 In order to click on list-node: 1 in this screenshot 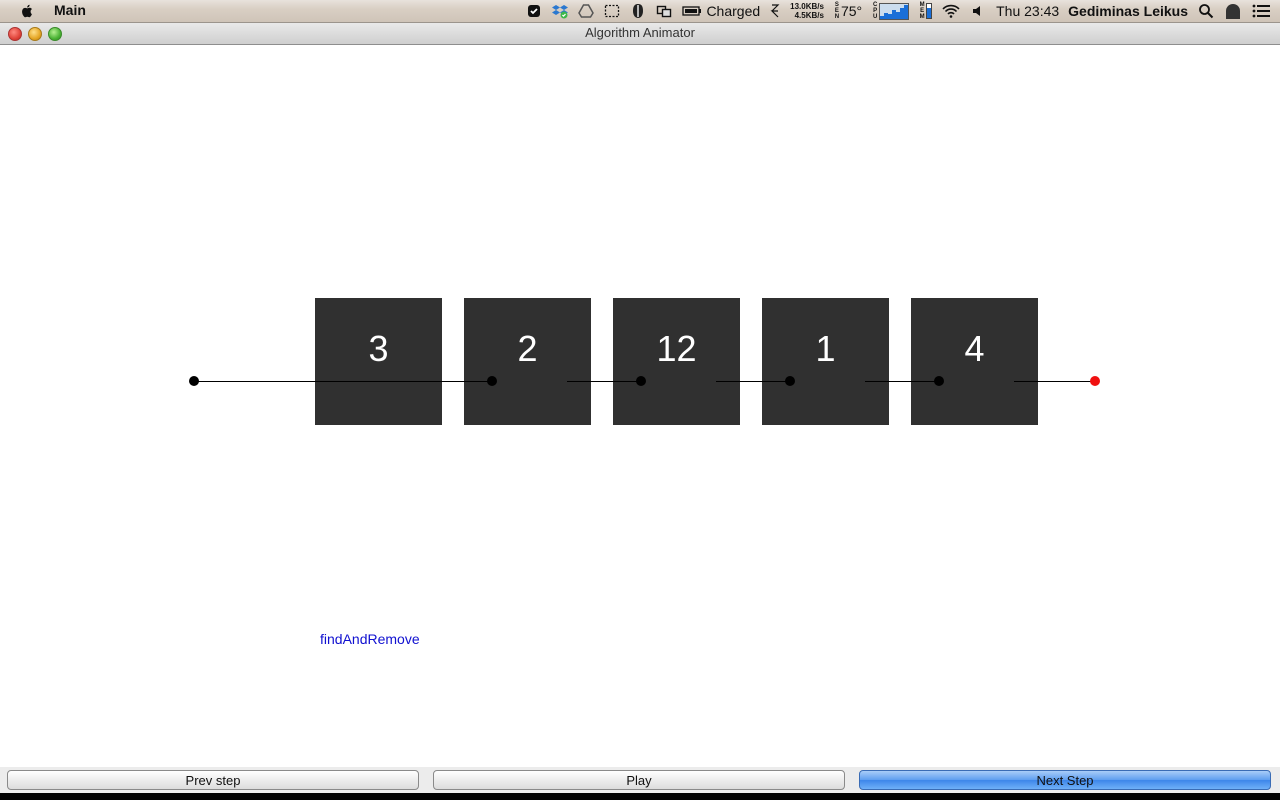, I will do `click(825, 361)`.